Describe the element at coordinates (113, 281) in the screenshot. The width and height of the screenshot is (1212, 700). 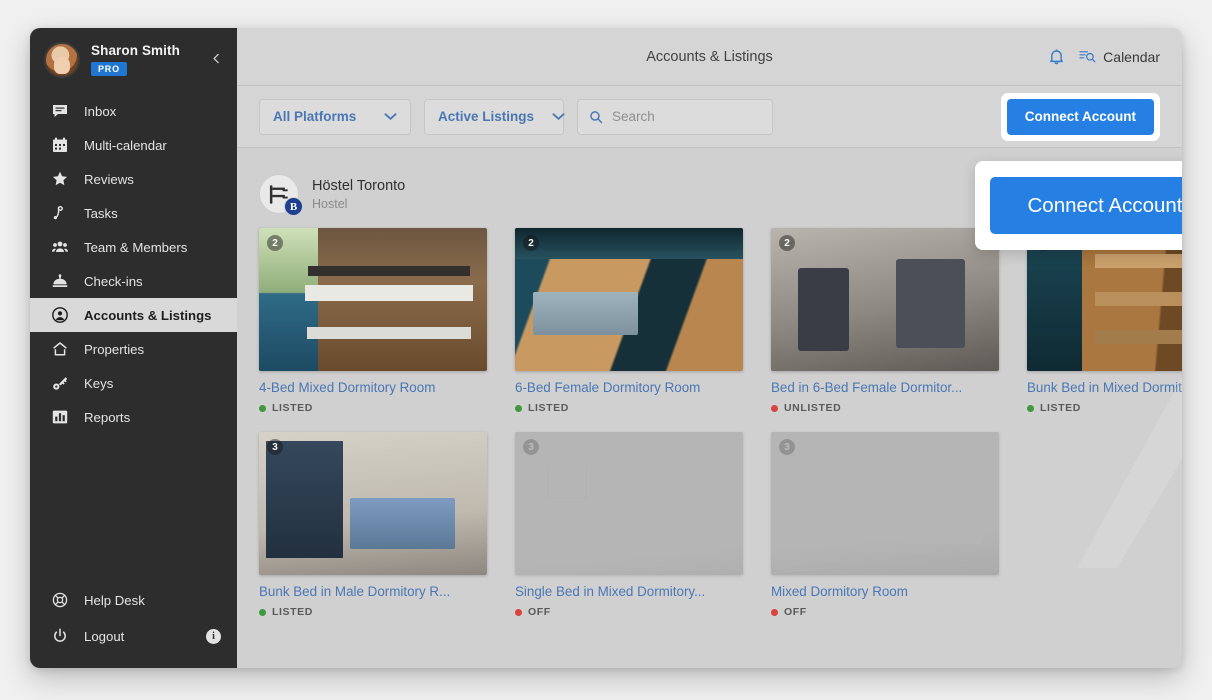
I see `sidebar-item-label: Check-ins` at that location.